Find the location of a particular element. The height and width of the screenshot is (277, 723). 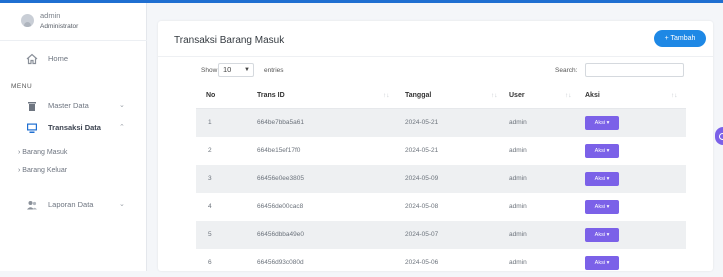

cell-tanggal: 2024-05-06 is located at coordinates (422, 262).